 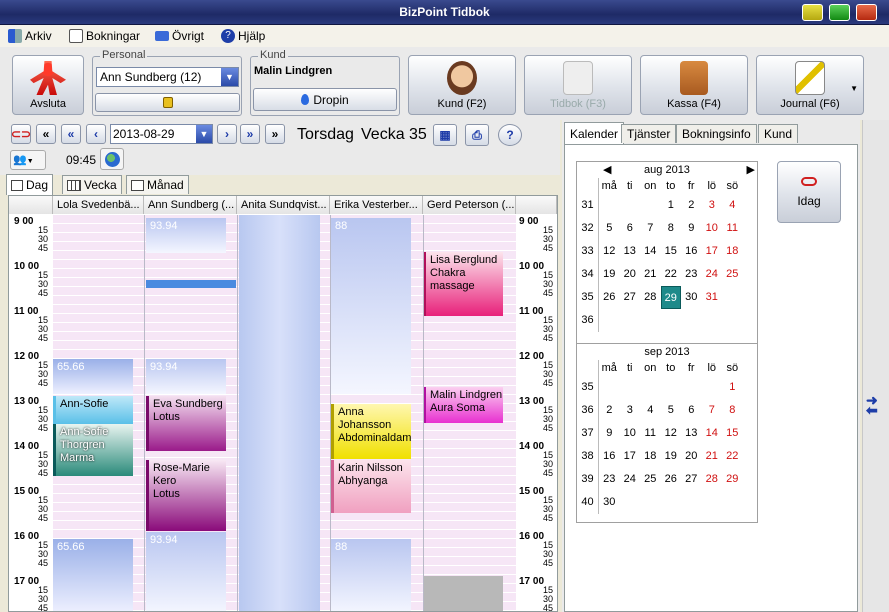 I want to click on tab-vecka: Vecka, so click(x=92, y=184).